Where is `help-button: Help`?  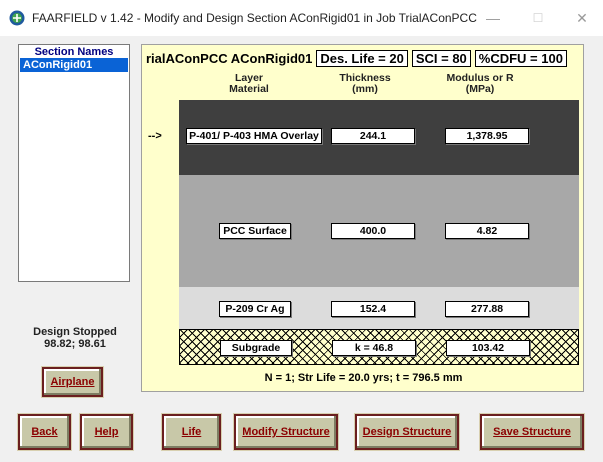
help-button: Help is located at coordinates (106, 432).